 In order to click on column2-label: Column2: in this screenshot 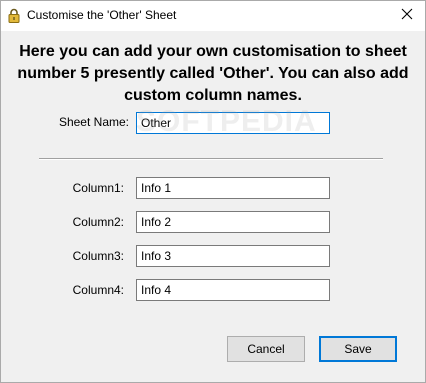, I will do `click(98, 222)`.